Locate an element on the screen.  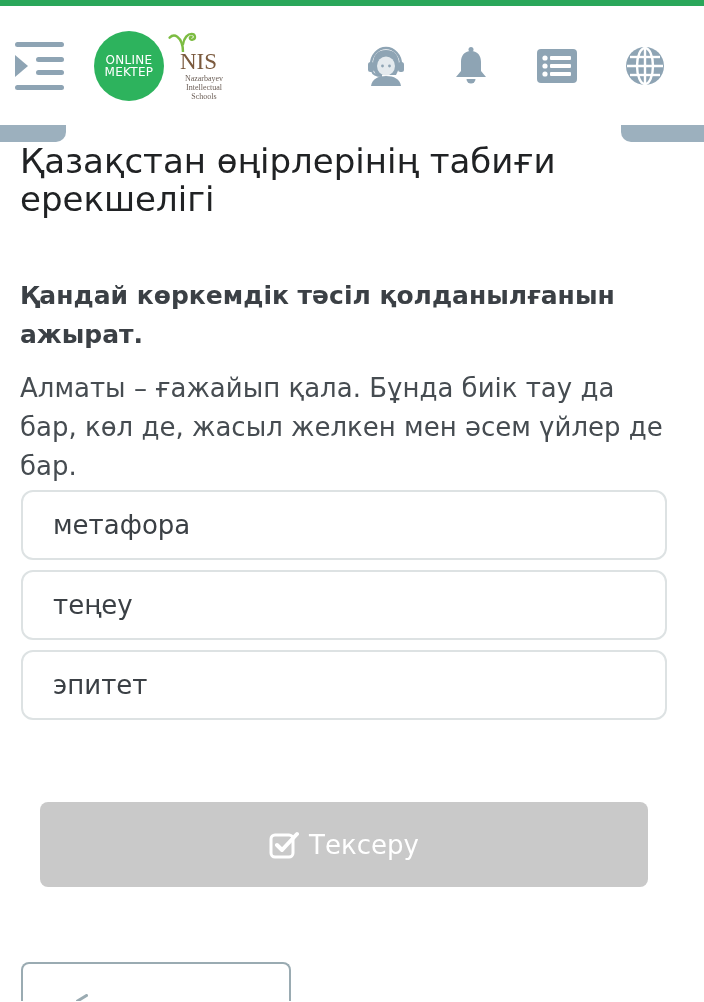
list-icon is located at coordinates (557, 65).